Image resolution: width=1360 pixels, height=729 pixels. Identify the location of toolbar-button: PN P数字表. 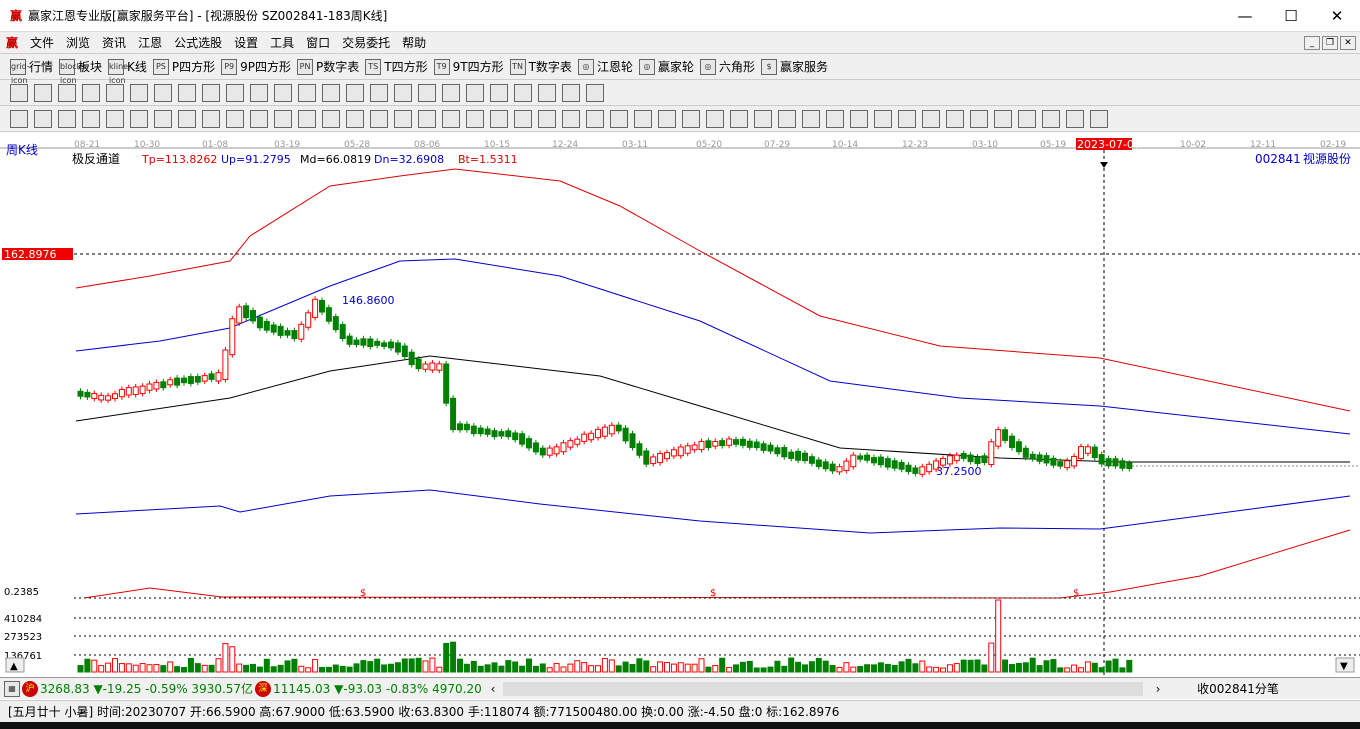
(328, 66).